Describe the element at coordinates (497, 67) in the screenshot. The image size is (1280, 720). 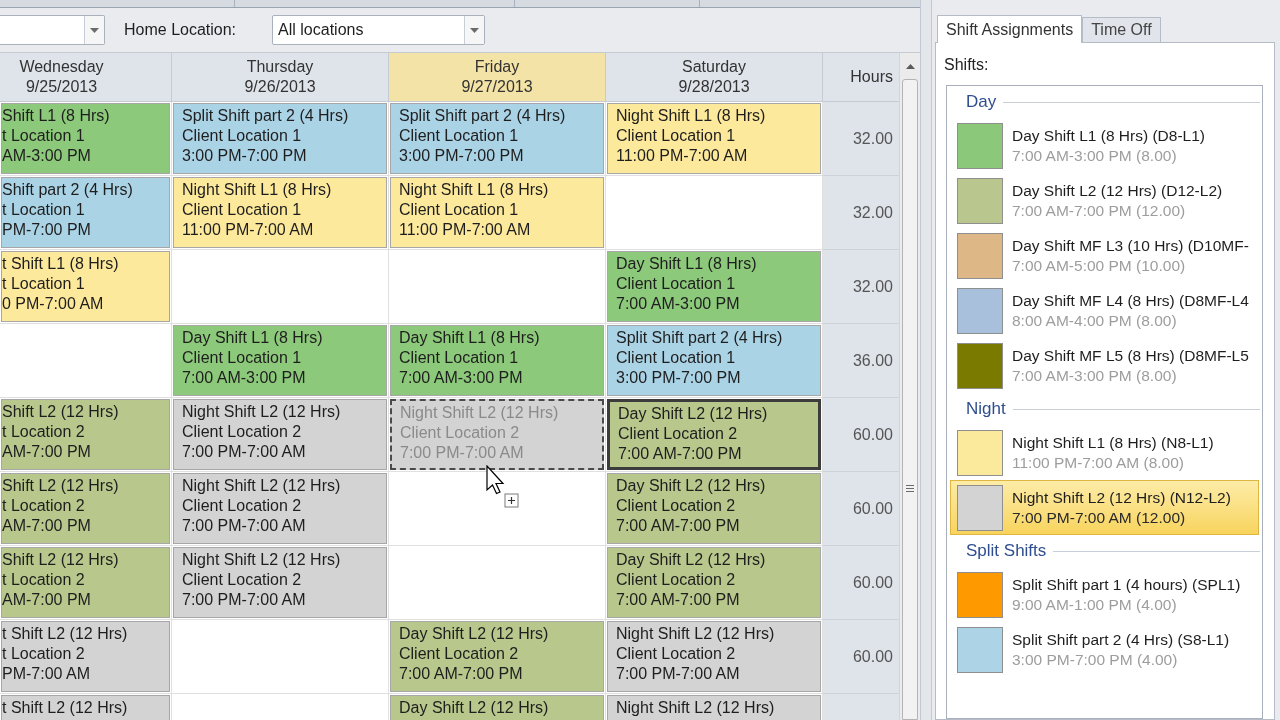
I see `day-name: Friday` at that location.